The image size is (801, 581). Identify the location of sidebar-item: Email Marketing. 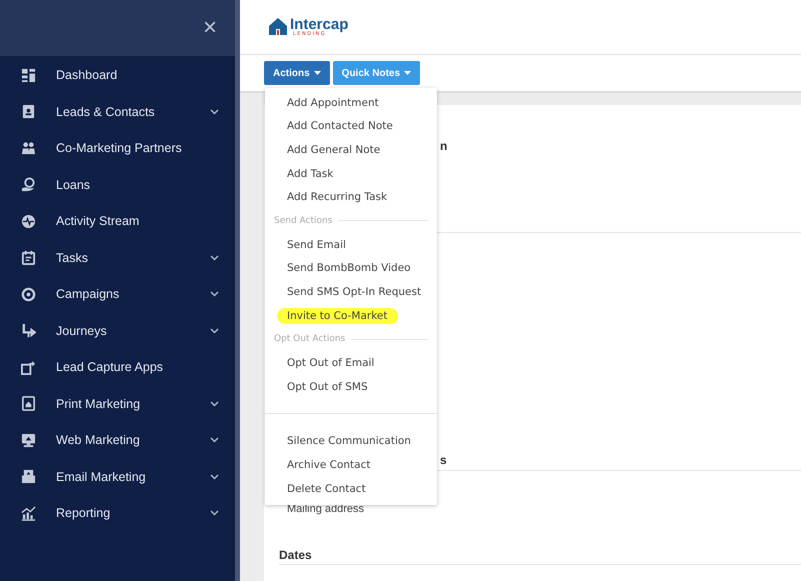
(117, 476).